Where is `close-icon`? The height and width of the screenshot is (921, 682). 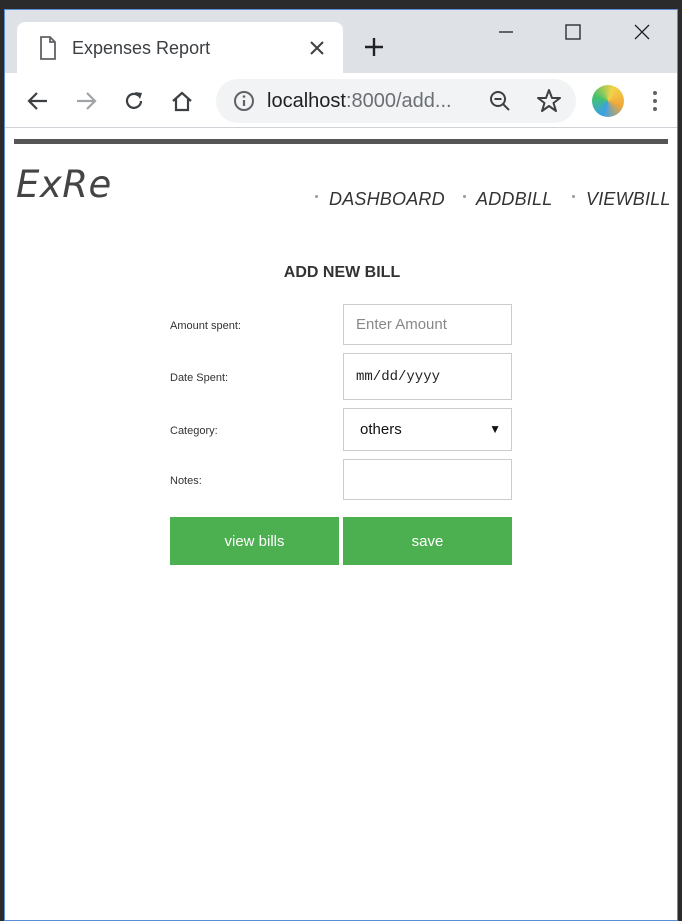
close-icon is located at coordinates (317, 48).